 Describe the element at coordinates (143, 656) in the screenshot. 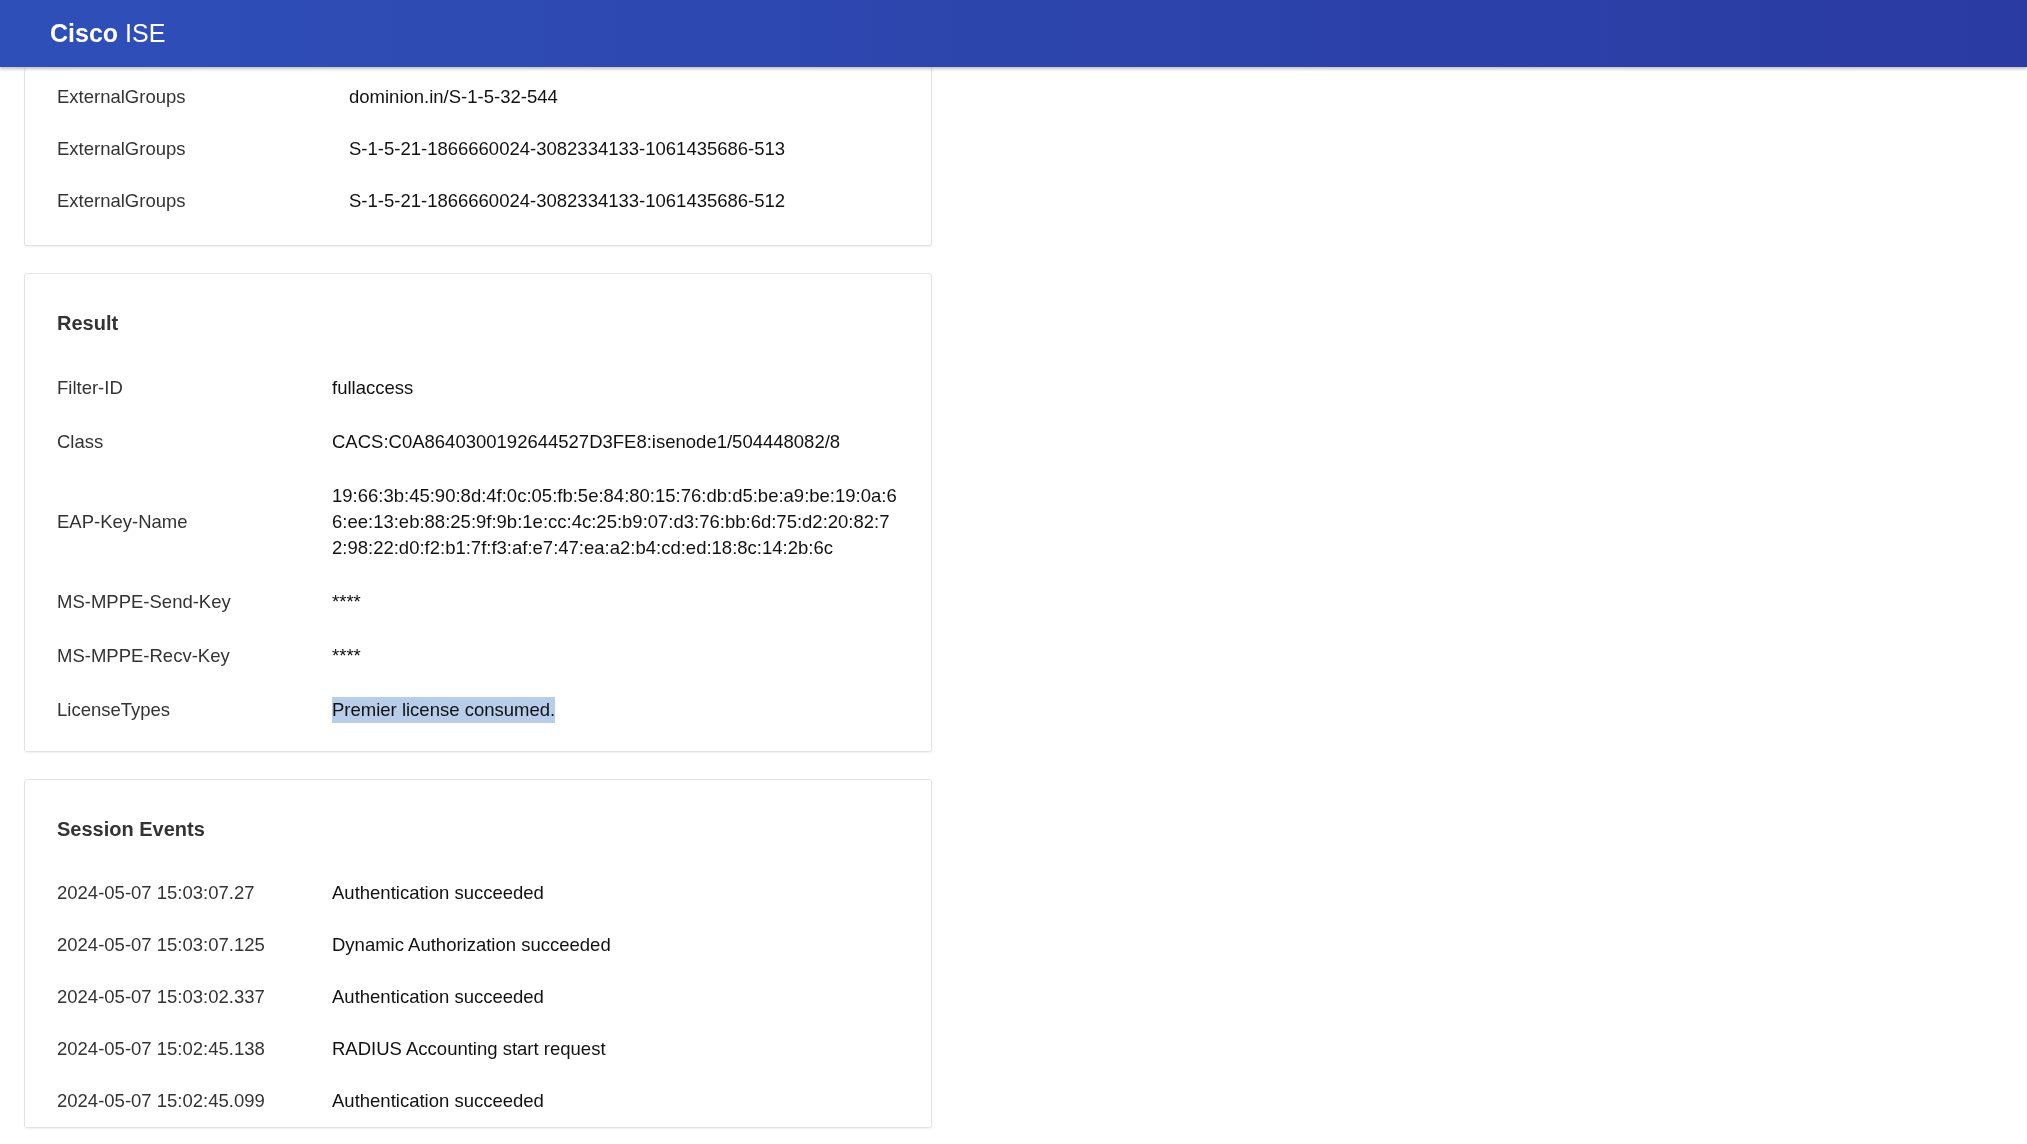

I see `attribute-label: MS-MPPE-Recv-Key` at that location.